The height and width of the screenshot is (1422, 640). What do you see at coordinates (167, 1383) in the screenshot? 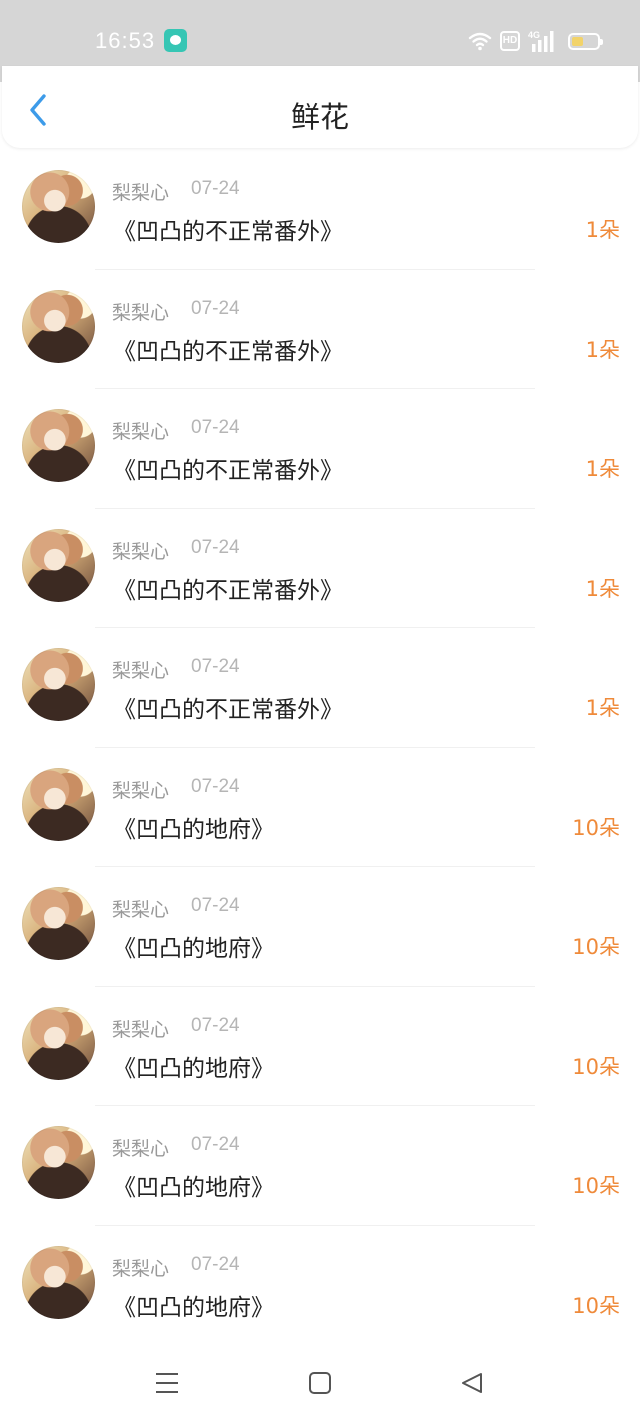
I see `menu-icon` at bounding box center [167, 1383].